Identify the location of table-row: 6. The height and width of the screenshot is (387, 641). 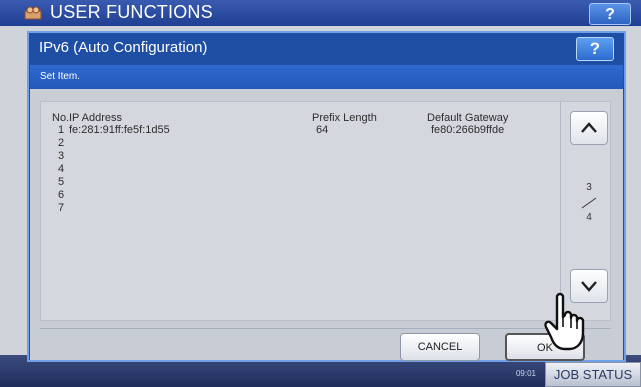
(300, 195).